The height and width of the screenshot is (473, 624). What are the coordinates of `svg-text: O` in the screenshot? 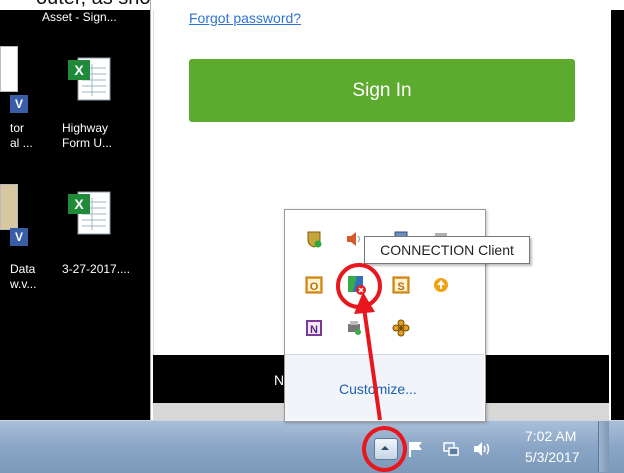 It's located at (314, 287).